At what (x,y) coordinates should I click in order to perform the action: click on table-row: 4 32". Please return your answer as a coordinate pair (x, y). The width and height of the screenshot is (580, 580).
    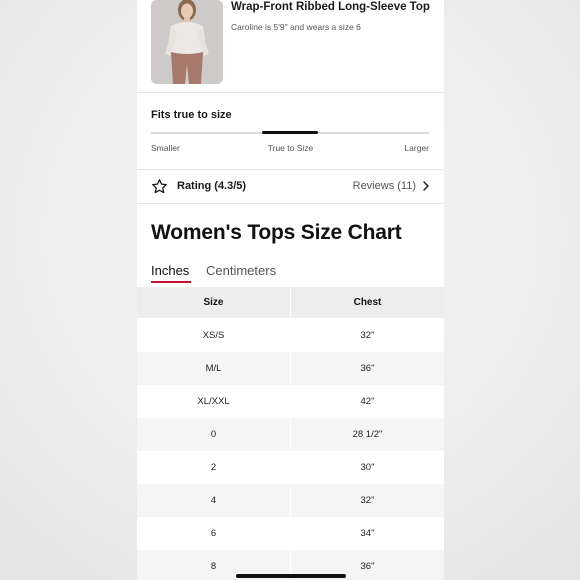
    Looking at the image, I should click on (290, 500).